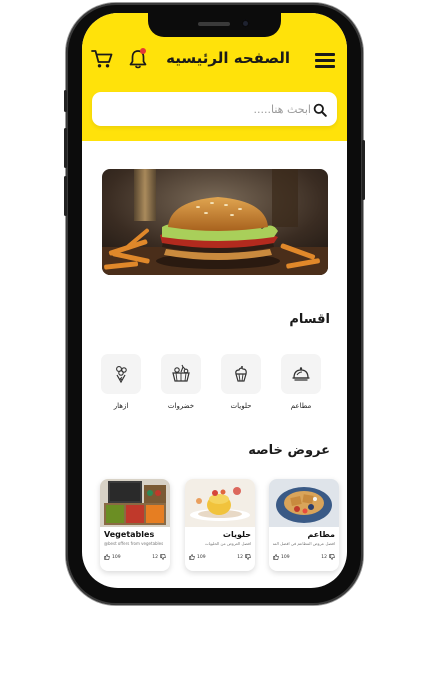 The height and width of the screenshot is (680, 429). I want to click on page-title: الصفحه الرئيسيه, so click(228, 58).